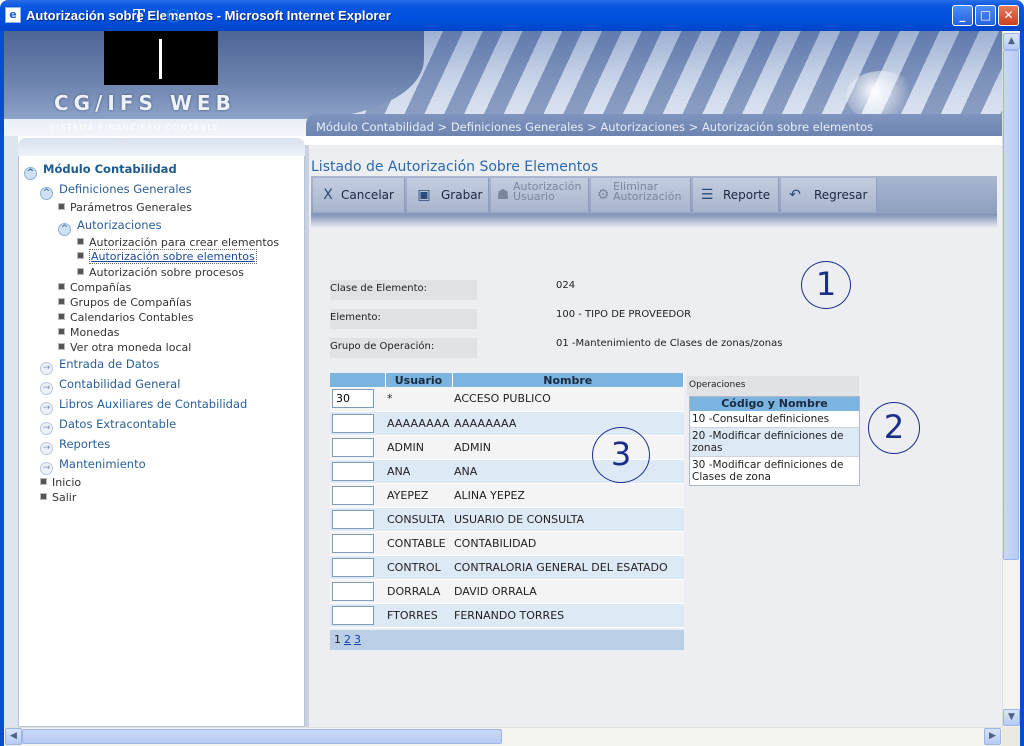 This screenshot has width=1024, height=746. I want to click on sidebar-item-inicio: Inicio, so click(60, 482).